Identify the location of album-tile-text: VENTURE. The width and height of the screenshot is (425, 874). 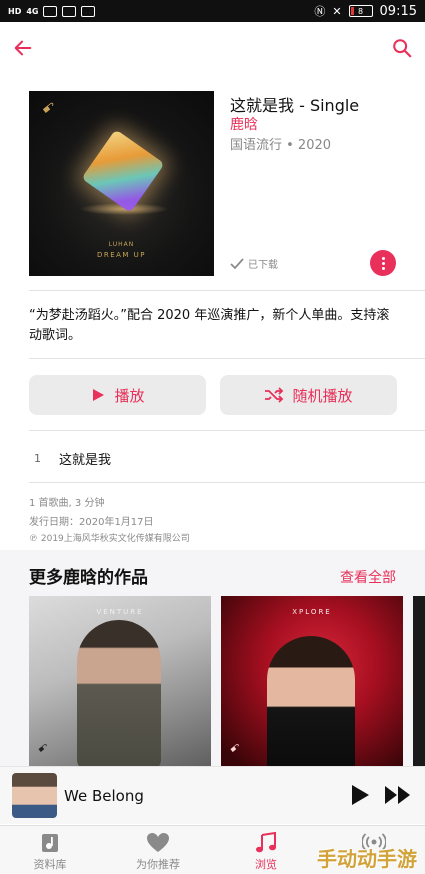
(120, 612).